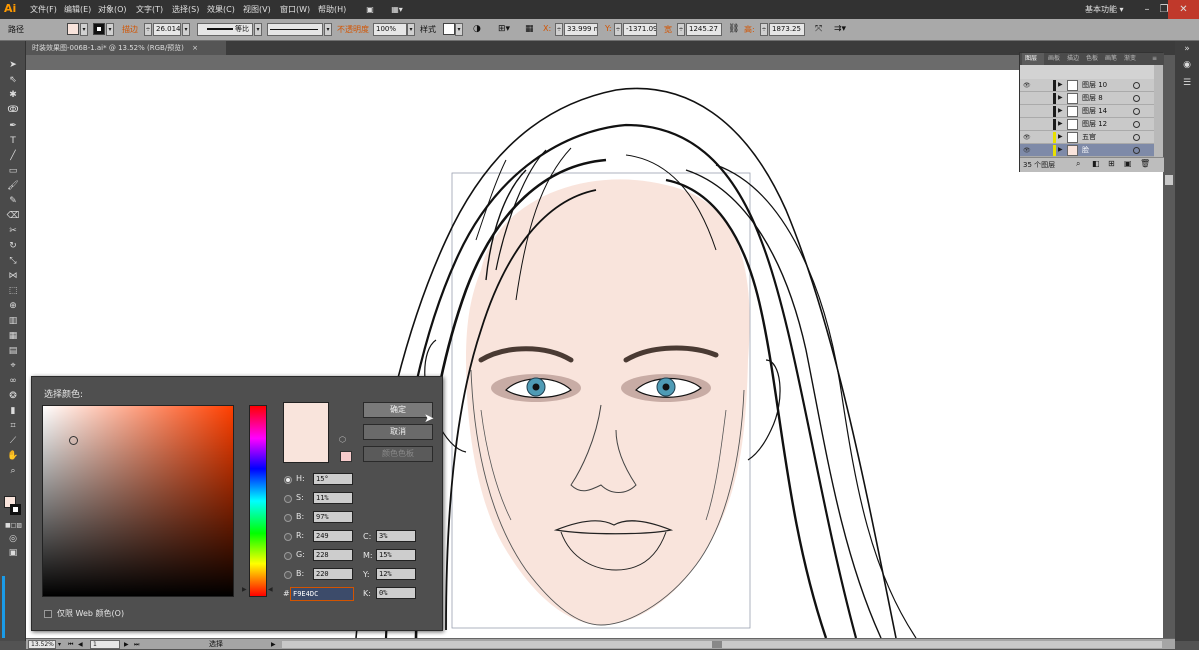  Describe the element at coordinates (225, 29) in the screenshot. I see `variable-width-profile: 等比` at that location.